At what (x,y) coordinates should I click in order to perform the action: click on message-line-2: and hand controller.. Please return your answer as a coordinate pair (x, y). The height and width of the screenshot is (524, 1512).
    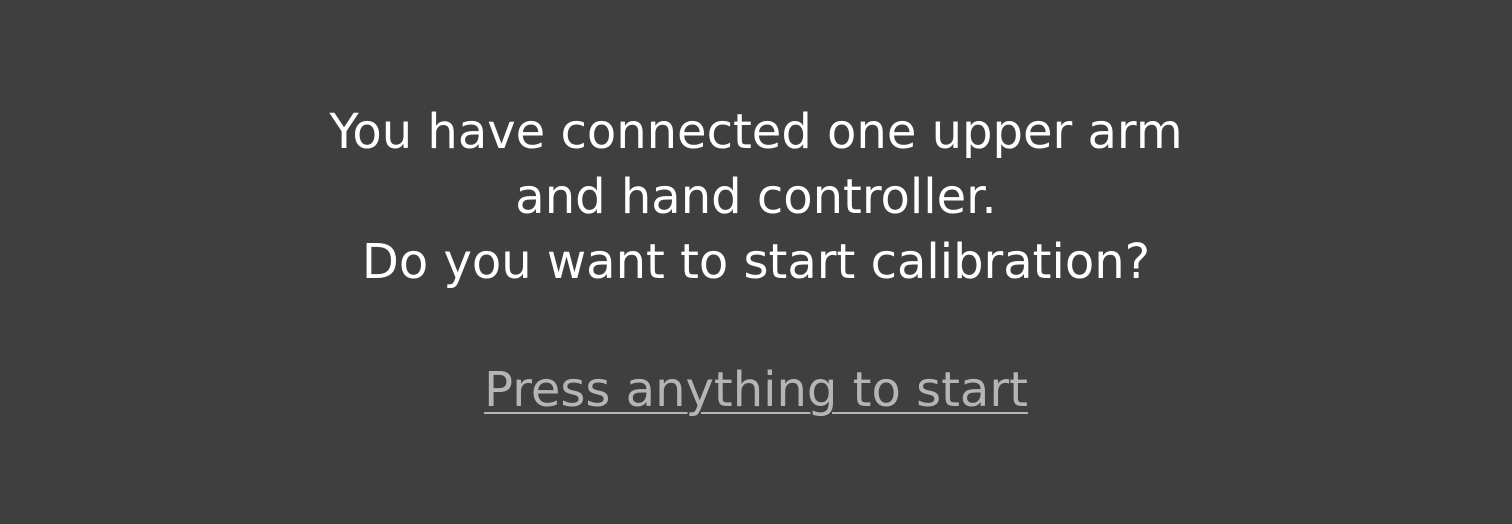
    Looking at the image, I should click on (756, 197).